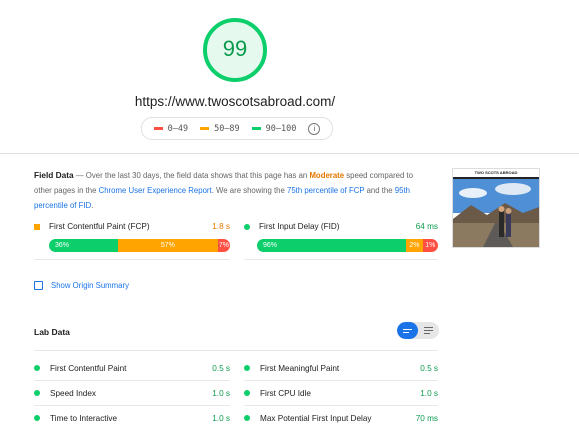  What do you see at coordinates (235, 48) in the screenshot?
I see `performance-score: 99` at bounding box center [235, 48].